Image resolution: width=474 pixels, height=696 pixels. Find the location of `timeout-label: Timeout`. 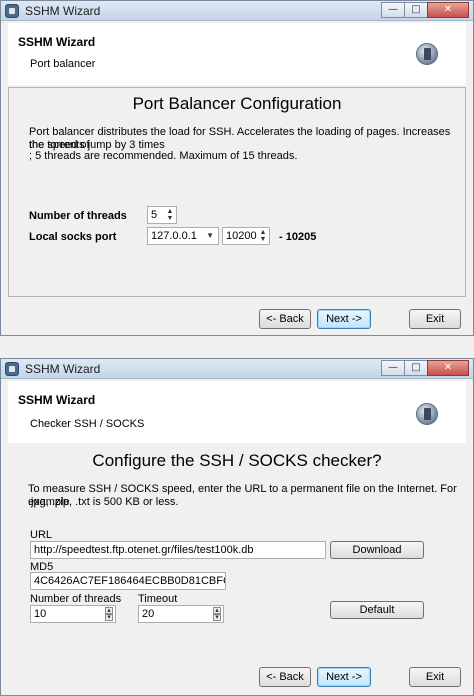

timeout-label: Timeout is located at coordinates (158, 599).